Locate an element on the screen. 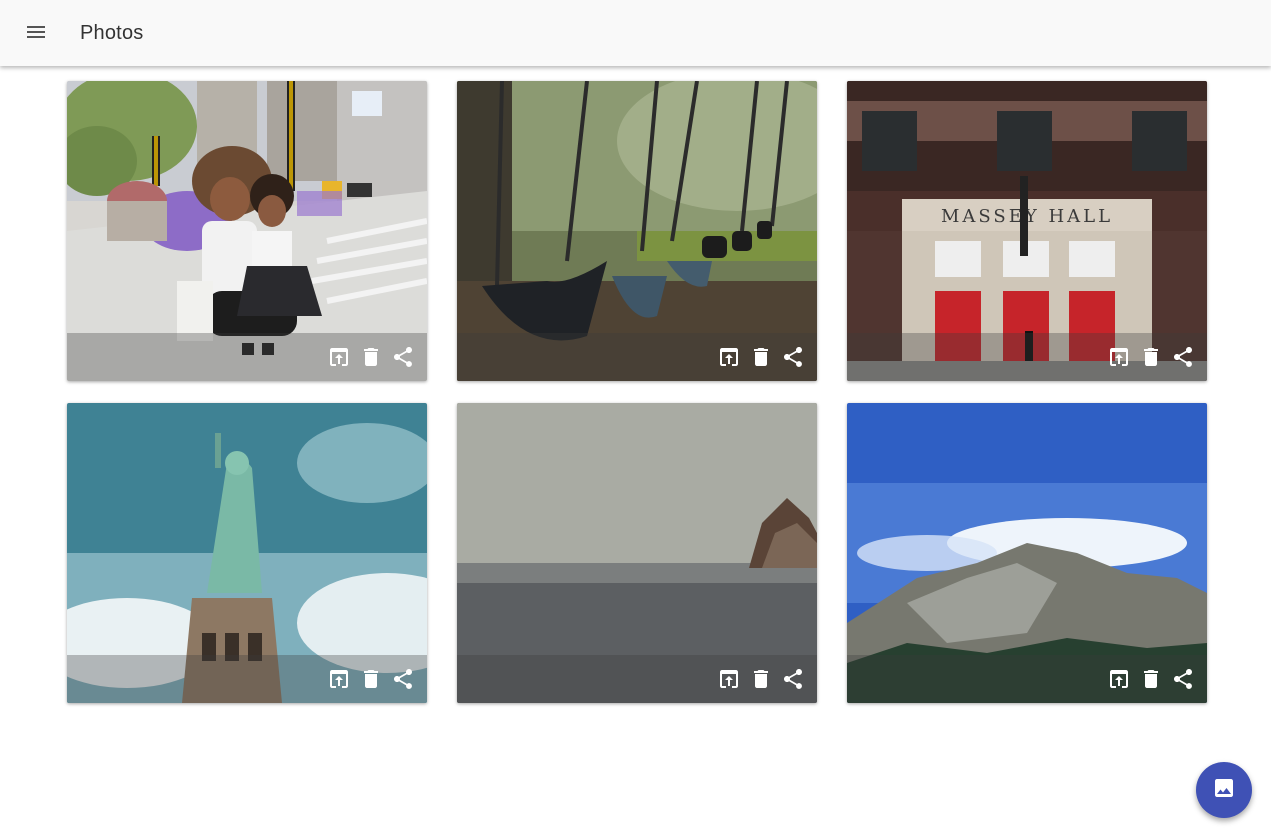 This screenshot has height=830, width=1271. image-icon is located at coordinates (1224, 790).